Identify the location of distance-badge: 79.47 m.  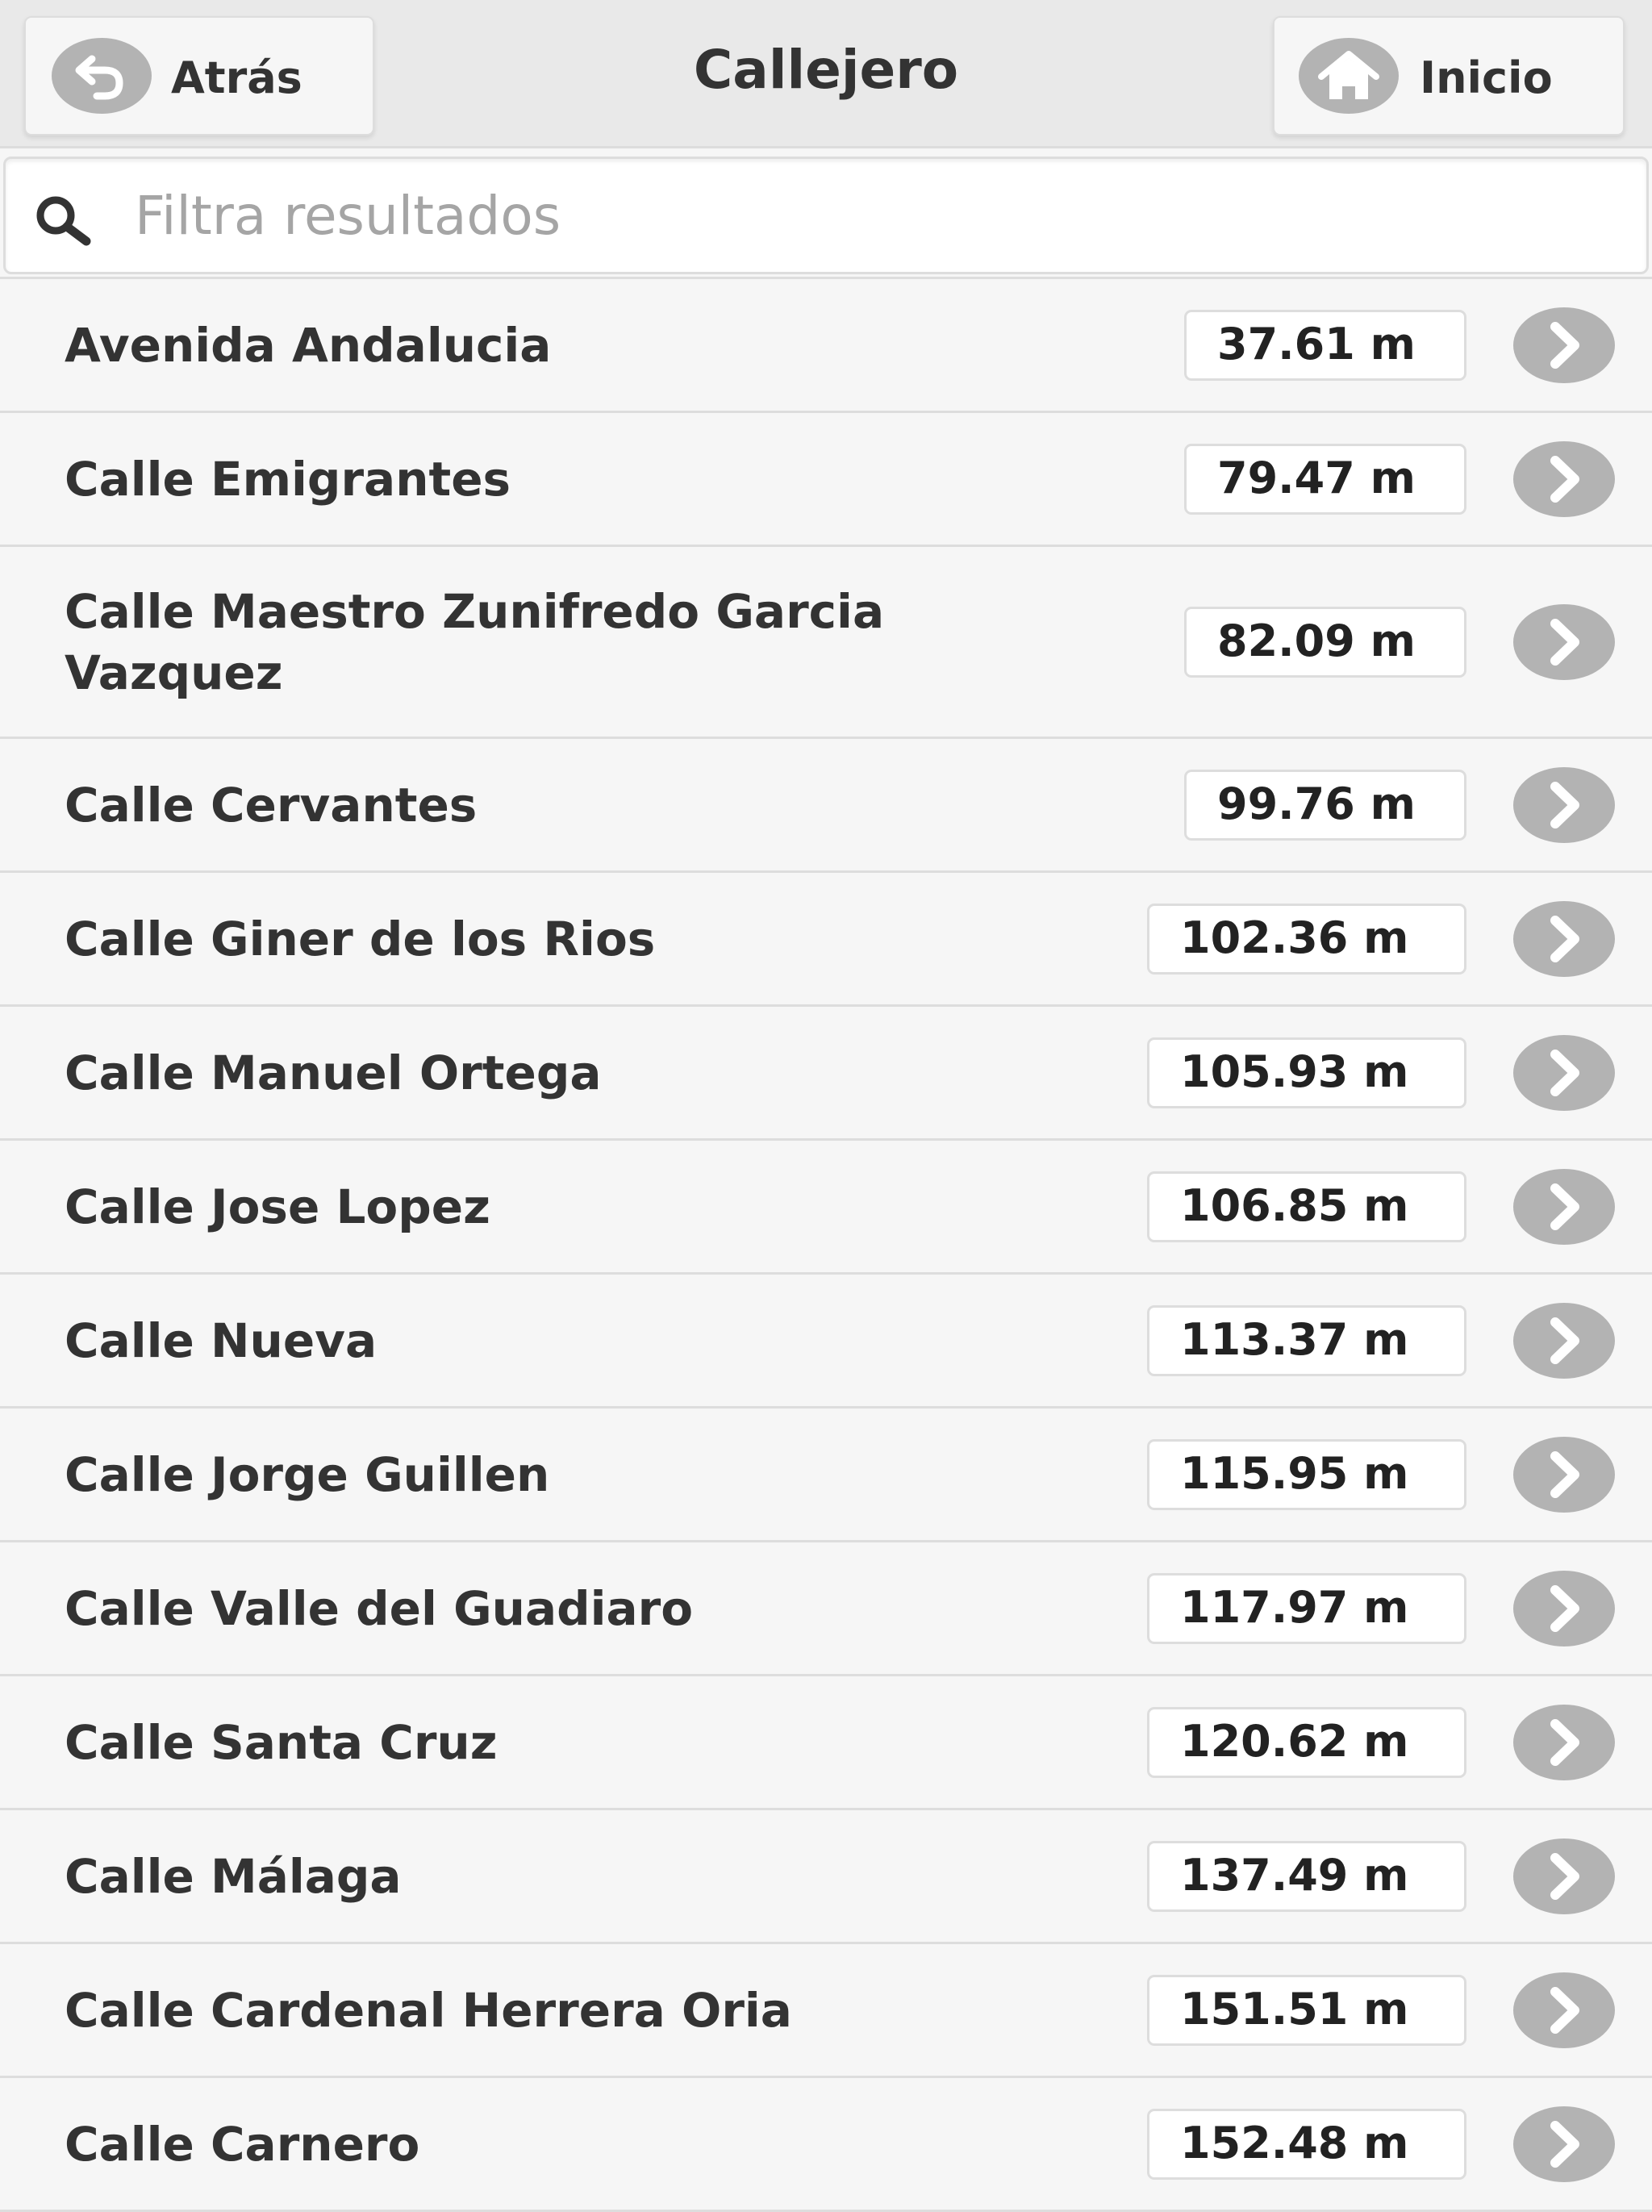
(1325, 479).